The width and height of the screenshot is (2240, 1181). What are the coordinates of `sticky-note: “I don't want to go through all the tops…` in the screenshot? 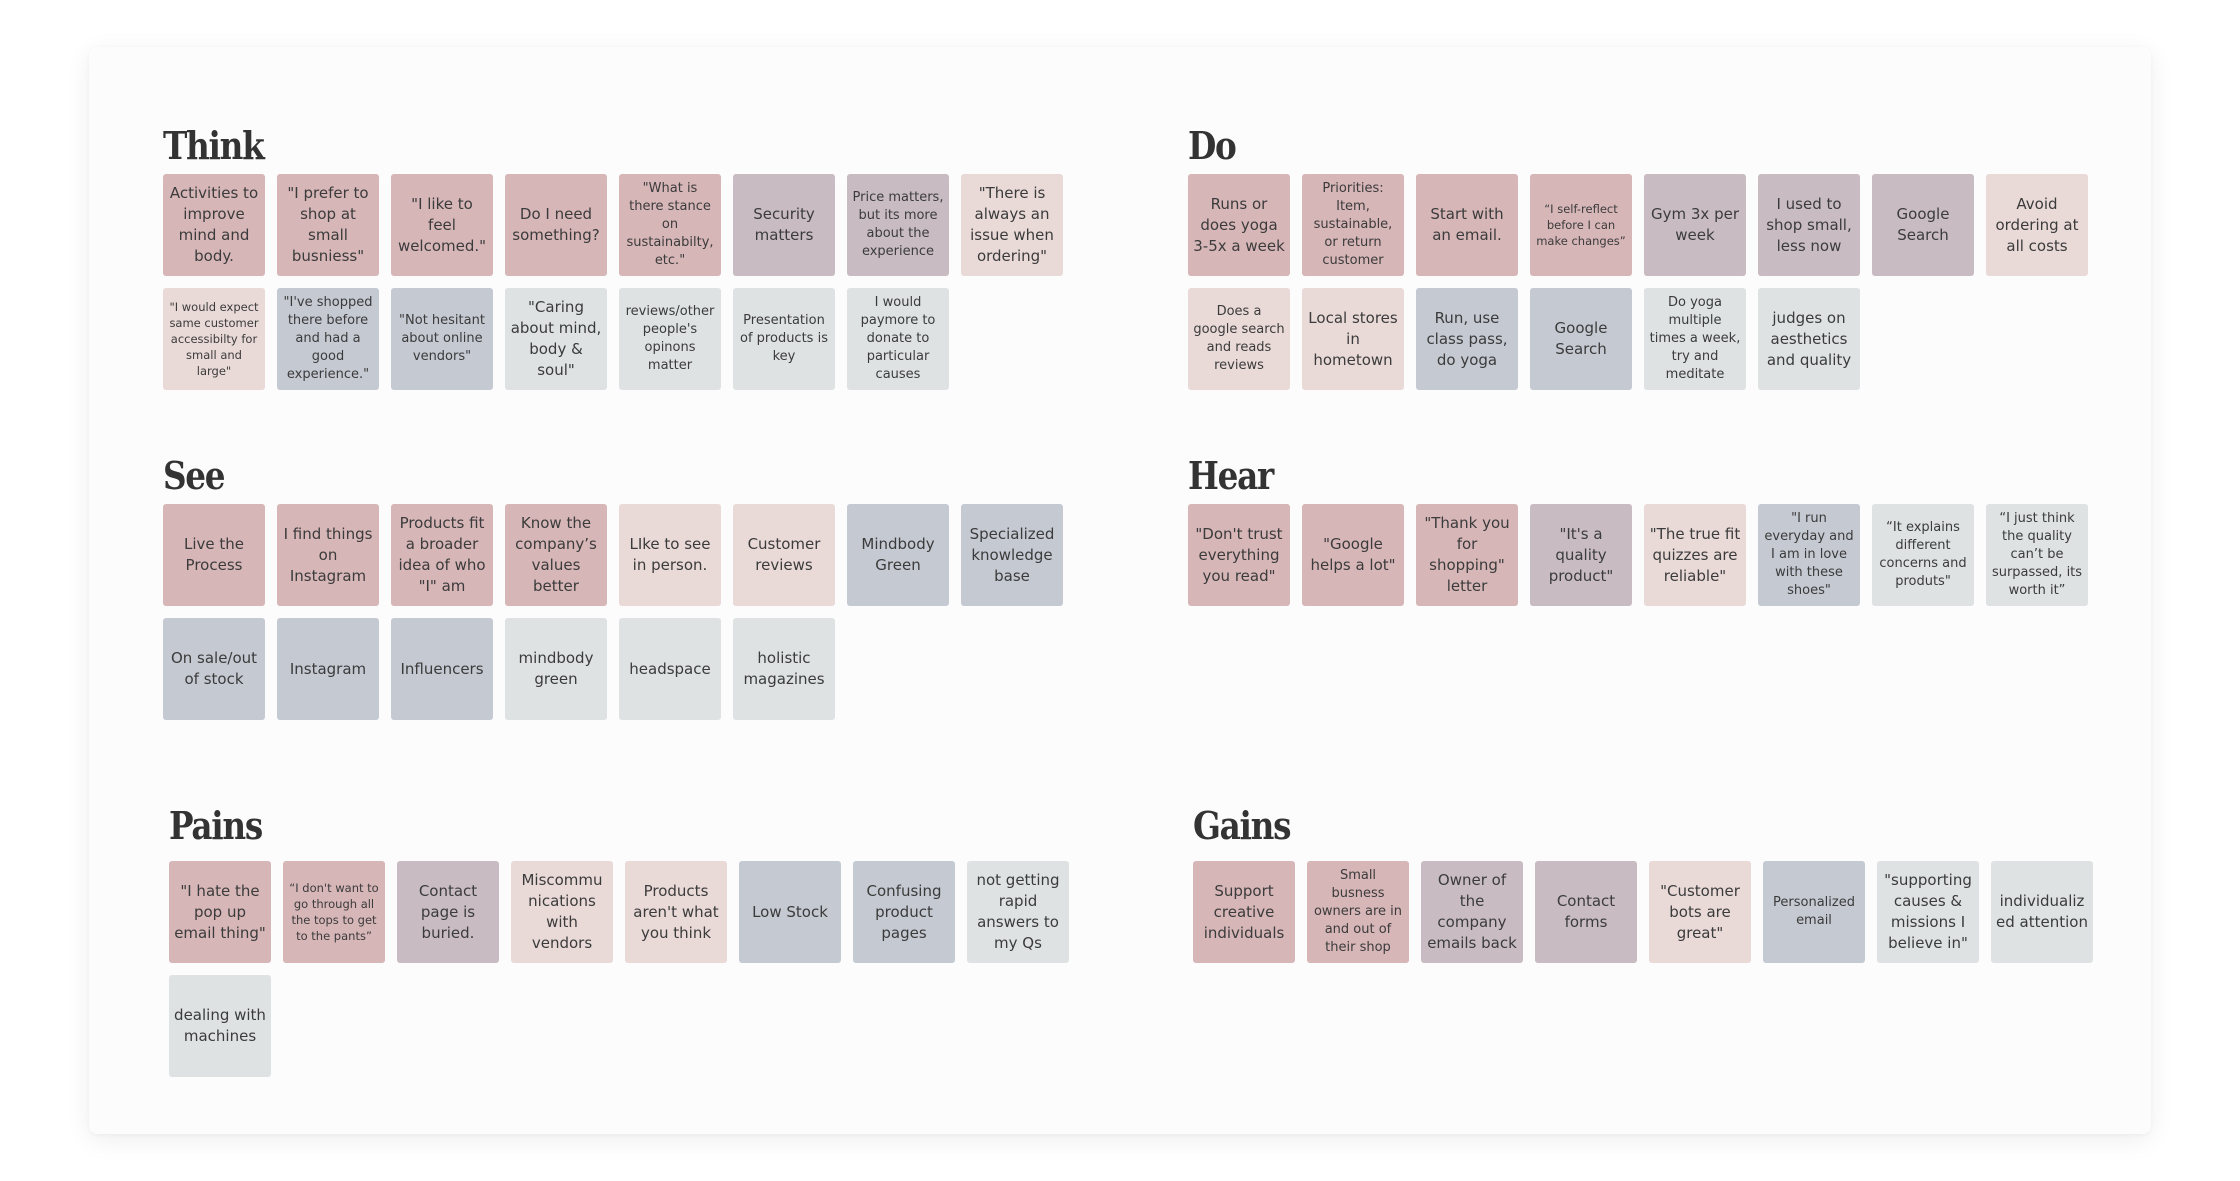 It's located at (334, 912).